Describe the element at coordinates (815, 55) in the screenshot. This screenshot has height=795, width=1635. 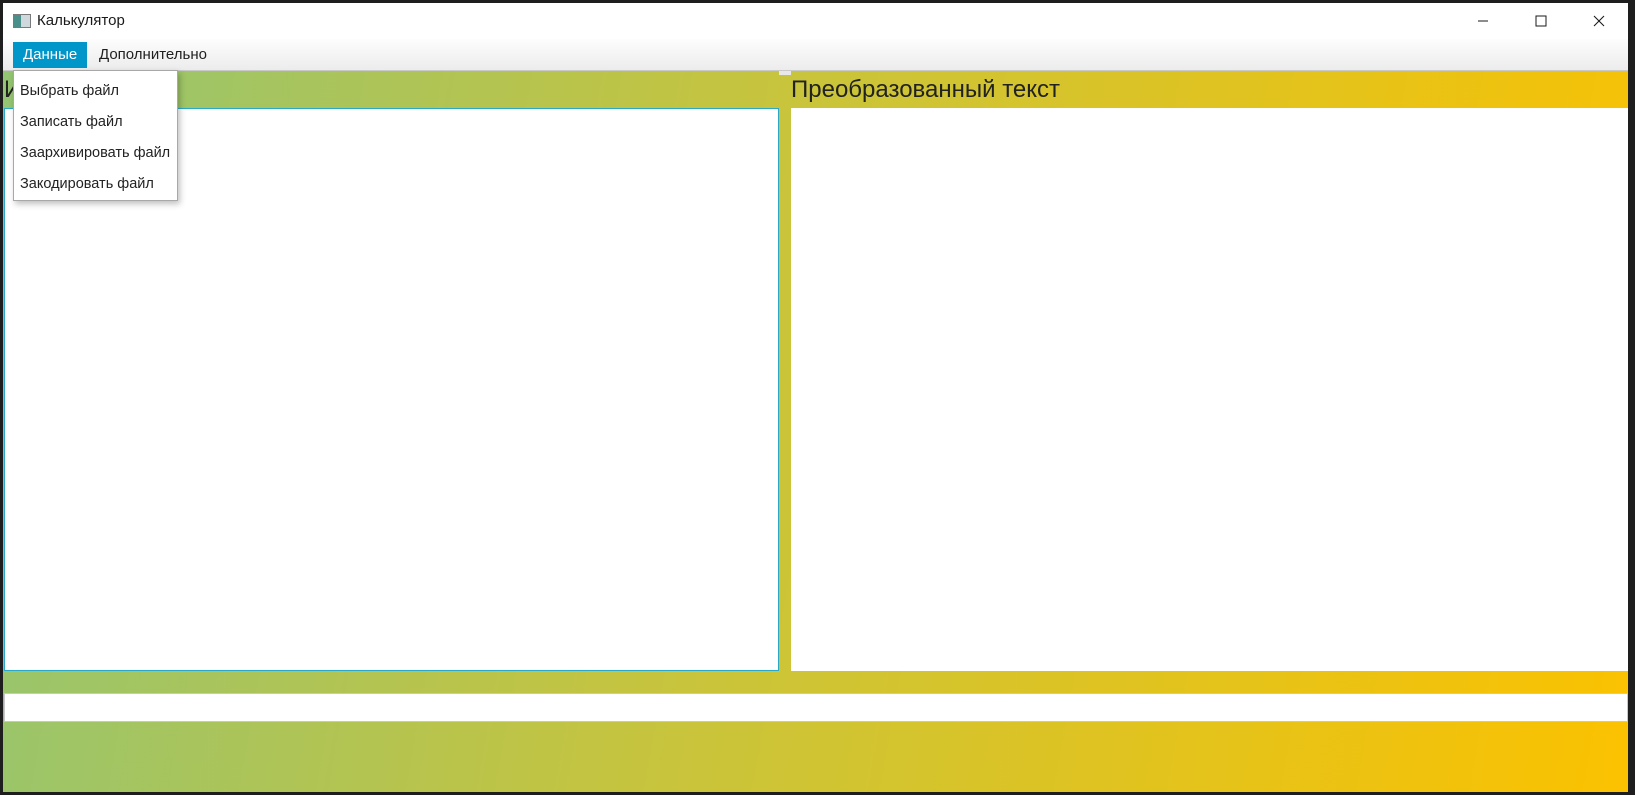
I see `menu-bar: Данные Дополнительно` at that location.